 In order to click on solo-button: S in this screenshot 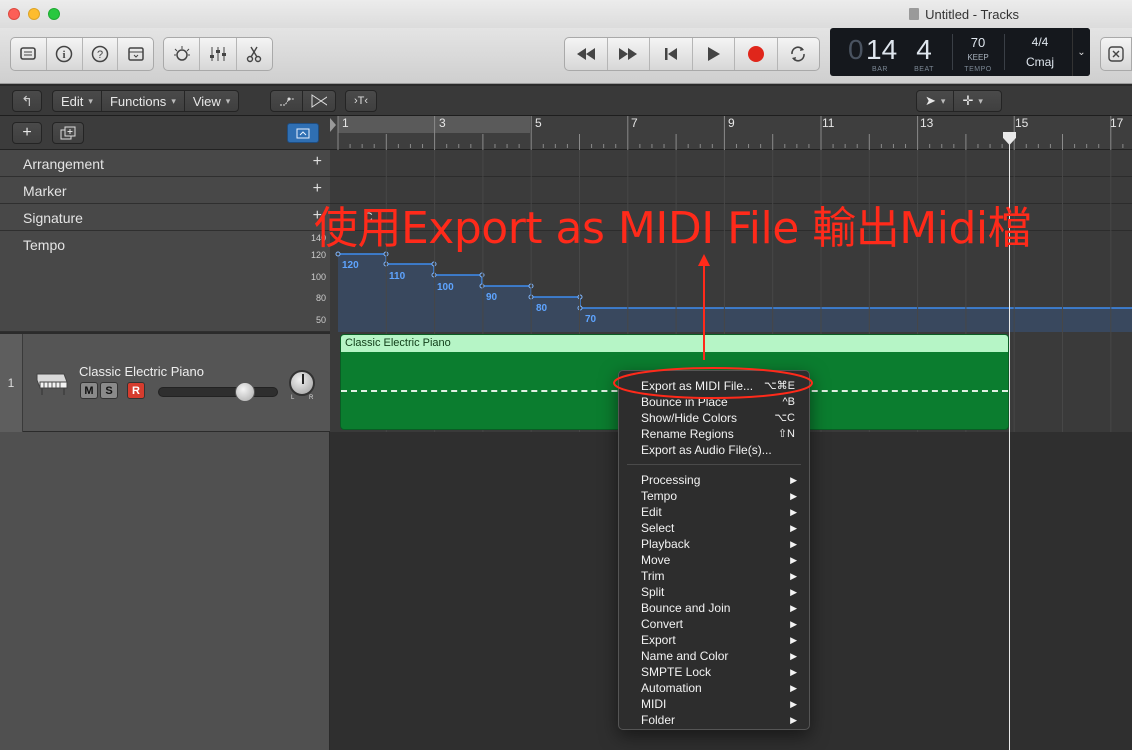, I will do `click(109, 390)`.